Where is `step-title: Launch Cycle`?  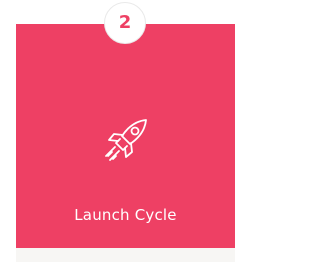 step-title: Launch Cycle is located at coordinates (125, 215).